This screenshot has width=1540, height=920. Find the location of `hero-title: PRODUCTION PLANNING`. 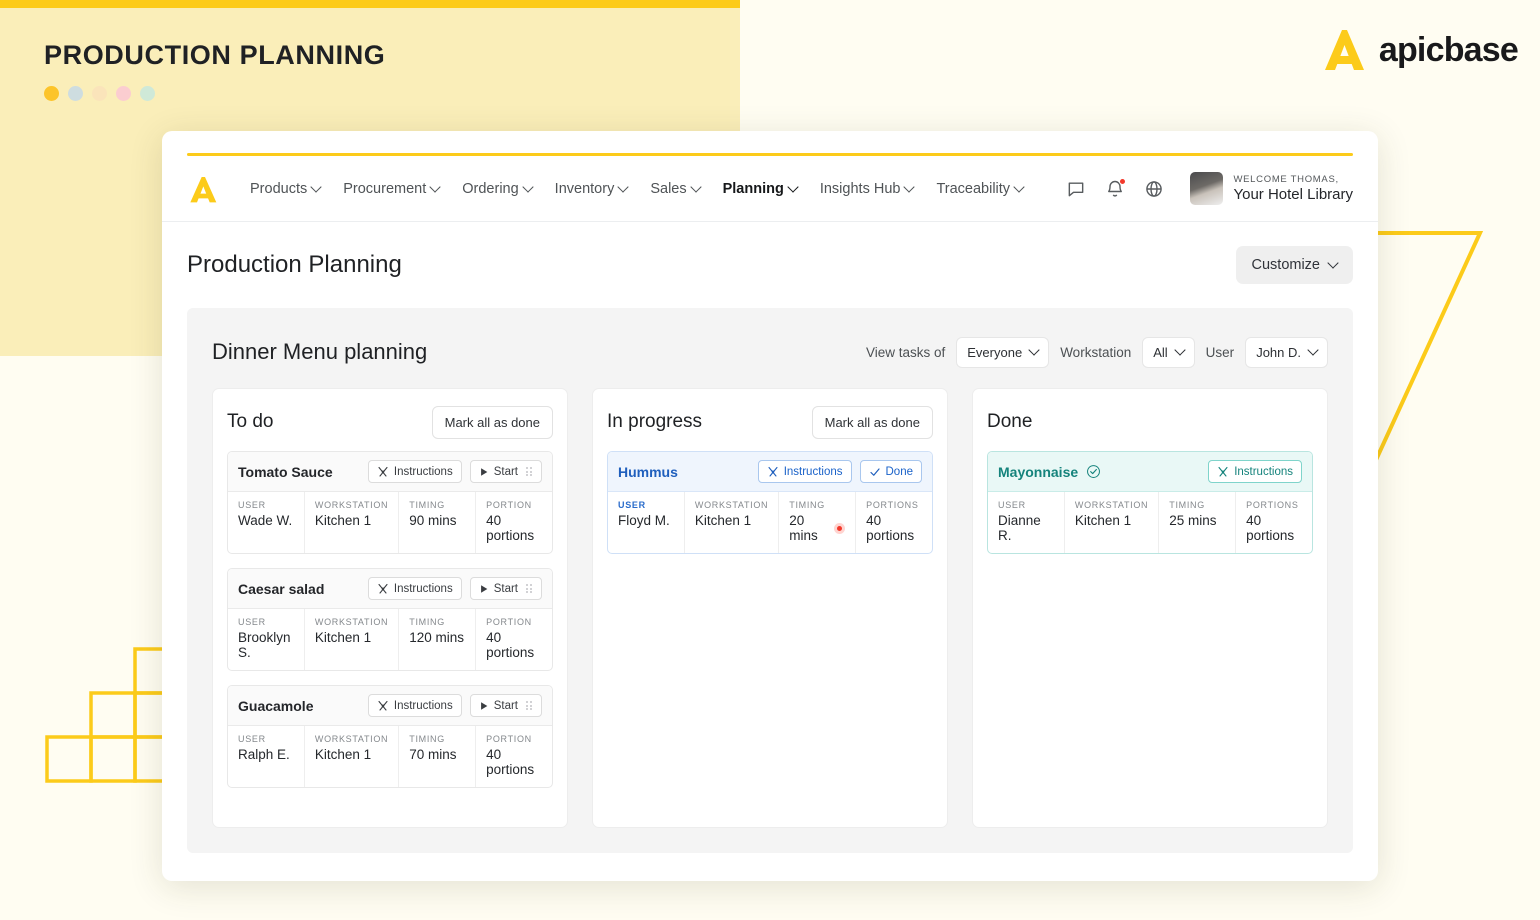

hero-title: PRODUCTION PLANNING is located at coordinates (215, 55).